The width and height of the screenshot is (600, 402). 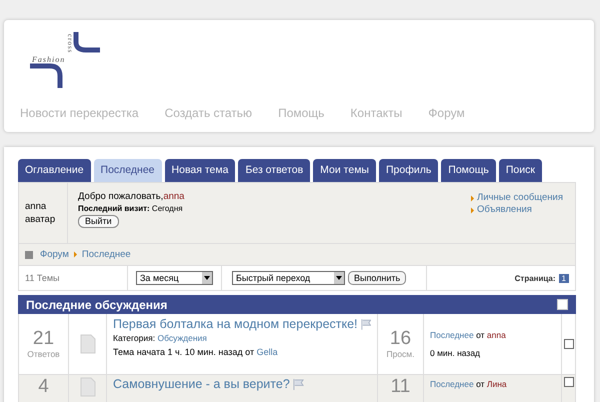 What do you see at coordinates (29, 254) in the screenshot?
I see `square-icon` at bounding box center [29, 254].